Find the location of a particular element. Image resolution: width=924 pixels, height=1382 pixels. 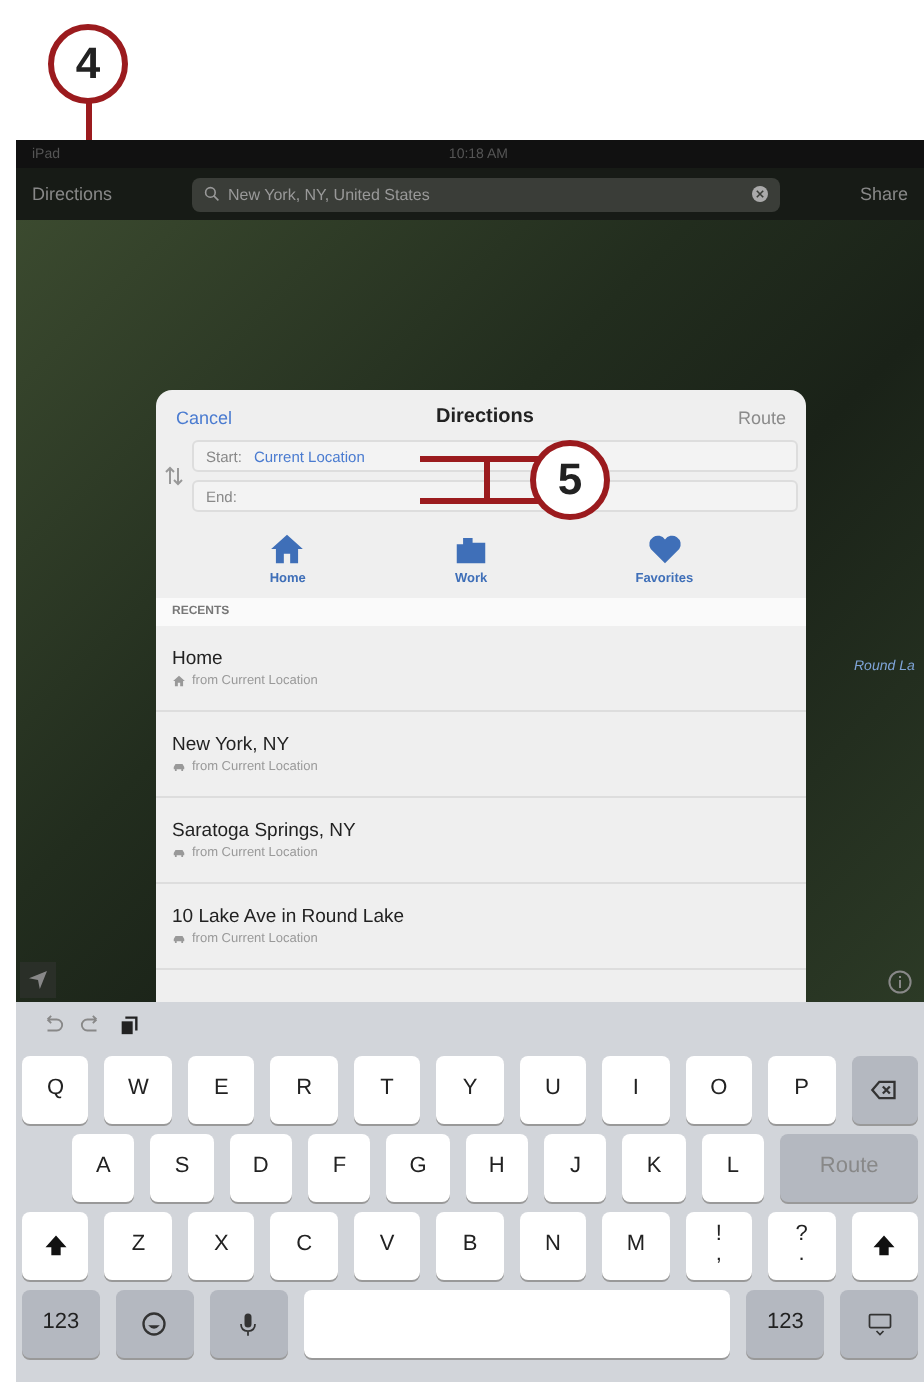

swap-icon is located at coordinates (174, 476).